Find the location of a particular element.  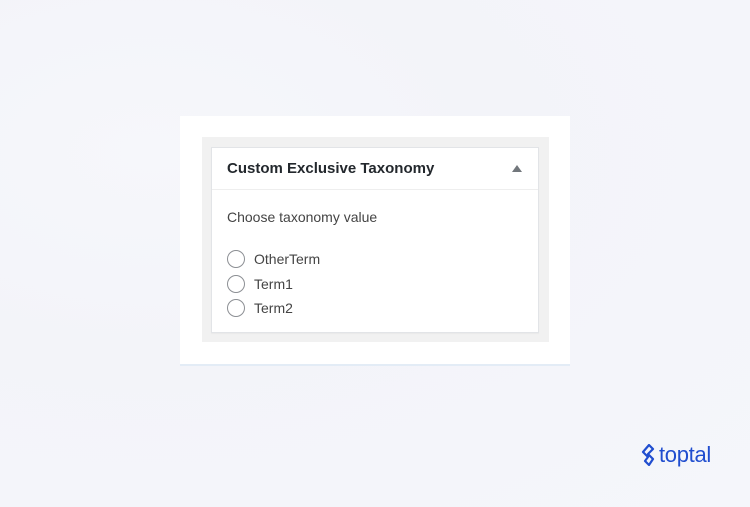

option-otherterm: OtherTerm is located at coordinates (375, 259).